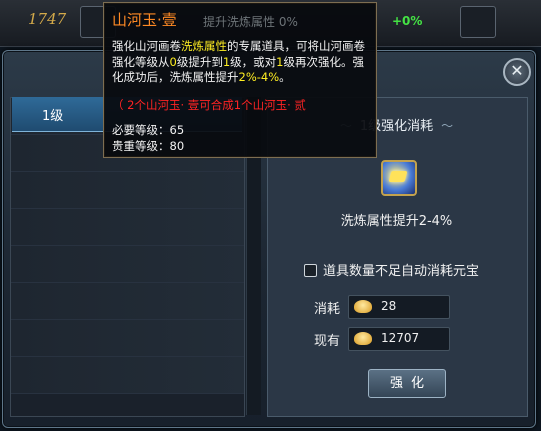 This screenshot has height=431, width=541. Describe the element at coordinates (250, 22) in the screenshot. I see `tooltip-subtitle: 提升洗炼属性 0%` at that location.